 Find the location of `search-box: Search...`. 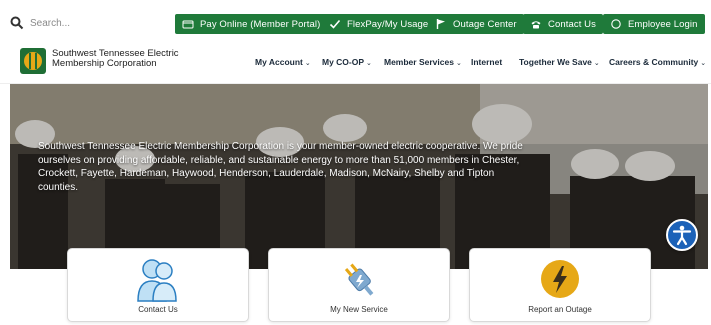

search-box: Search... is located at coordinates (87, 23).